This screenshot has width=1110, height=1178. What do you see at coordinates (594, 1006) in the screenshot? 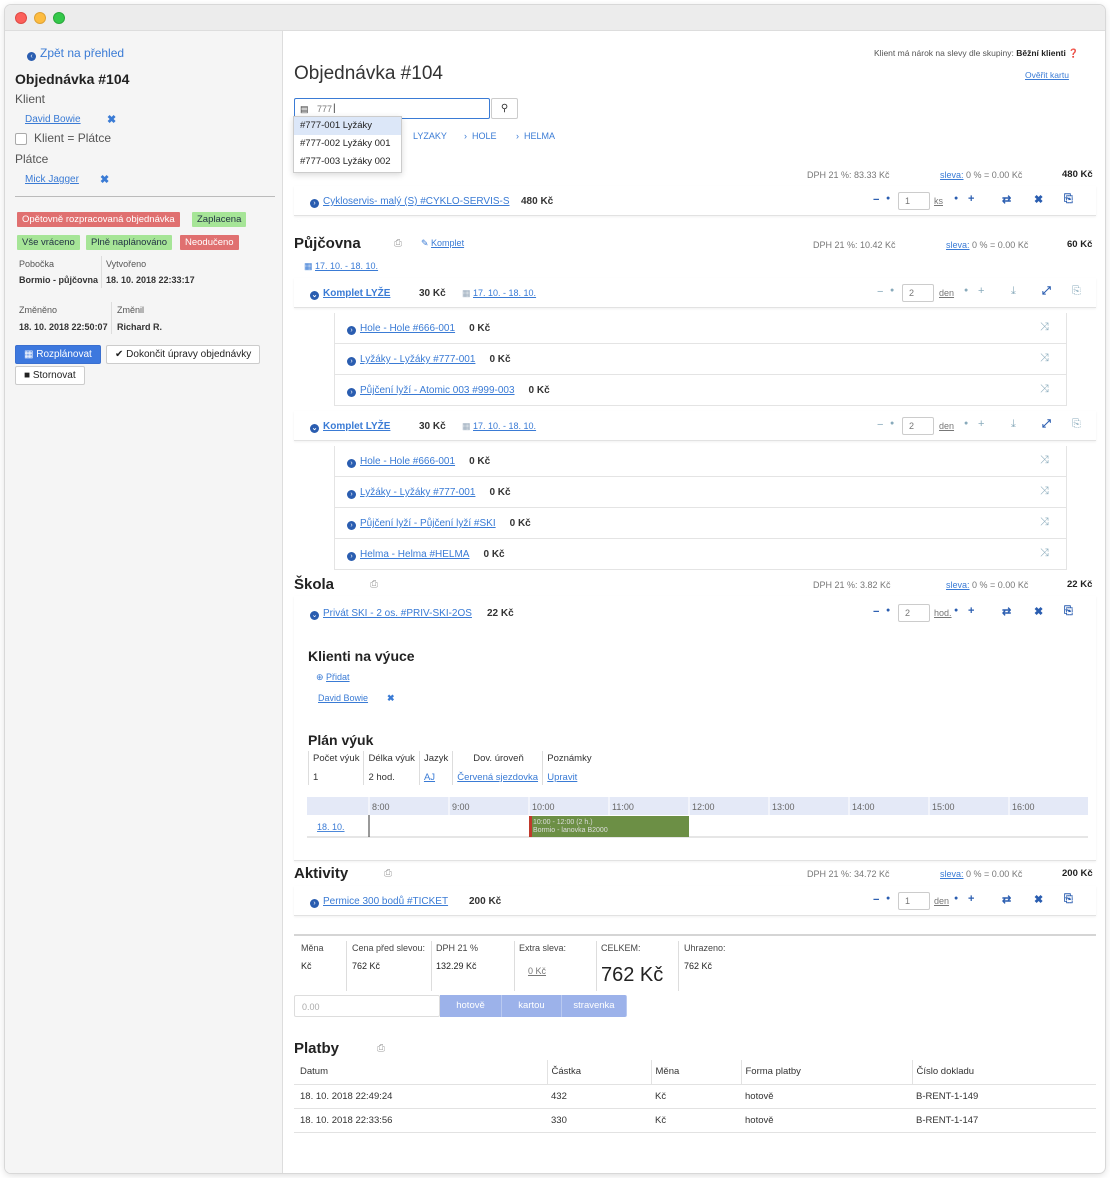
I see `pay-voucher-button: stravenka` at bounding box center [594, 1006].